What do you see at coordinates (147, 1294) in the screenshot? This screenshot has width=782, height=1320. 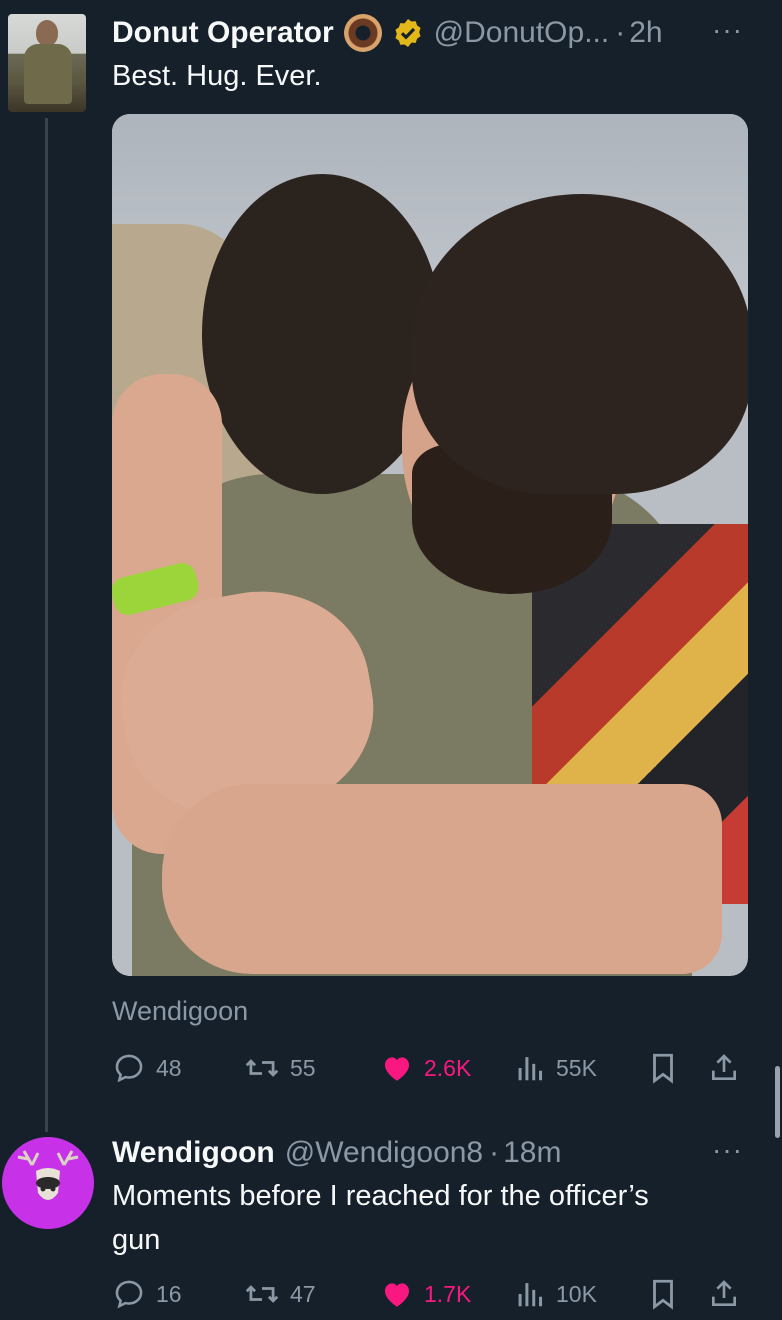 I see `reply-button: 16` at bounding box center [147, 1294].